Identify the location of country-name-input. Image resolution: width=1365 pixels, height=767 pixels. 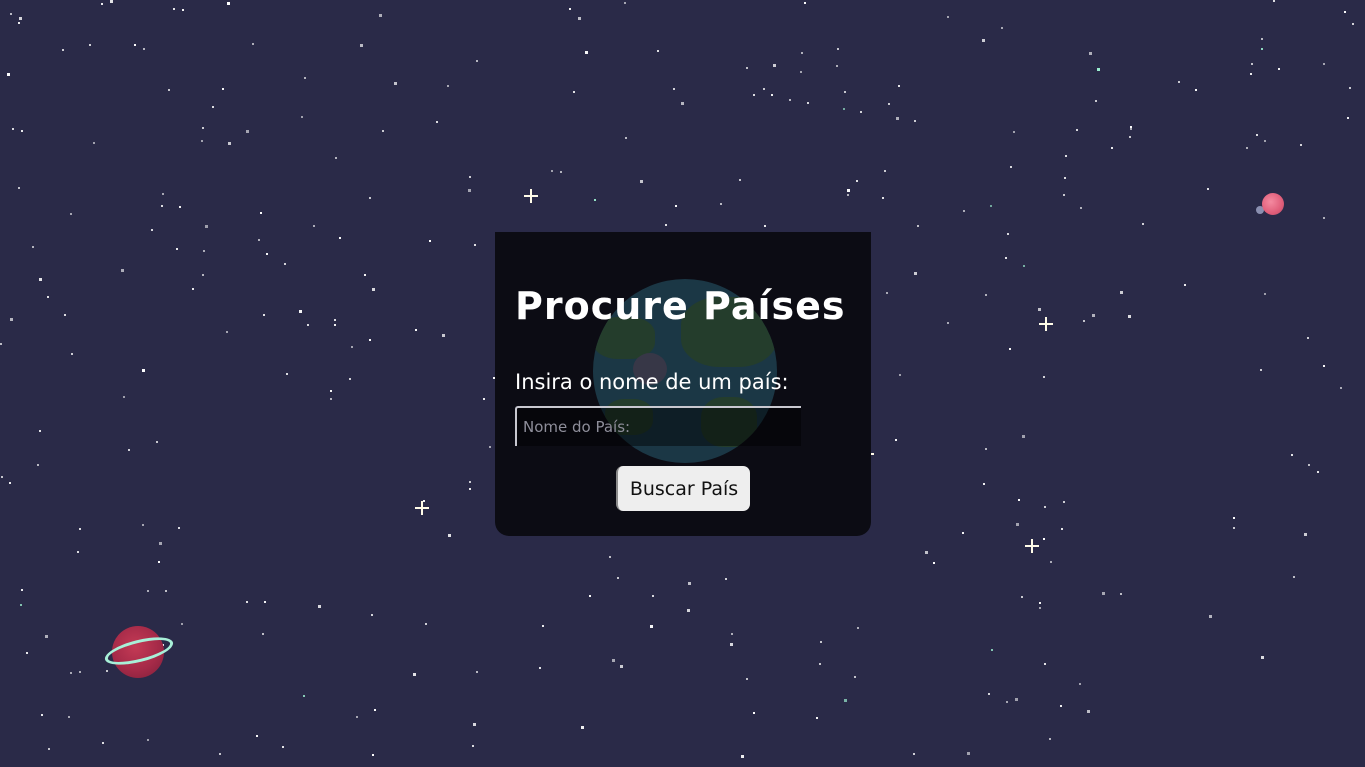
(658, 426).